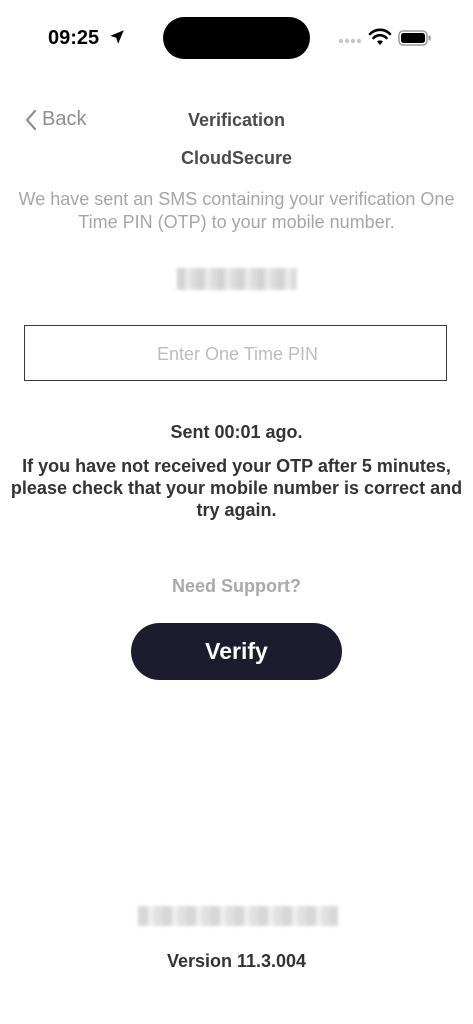 This screenshot has width=473, height=1024. What do you see at coordinates (236, 961) in the screenshot?
I see `version-text: Version 11.3.004` at bounding box center [236, 961].